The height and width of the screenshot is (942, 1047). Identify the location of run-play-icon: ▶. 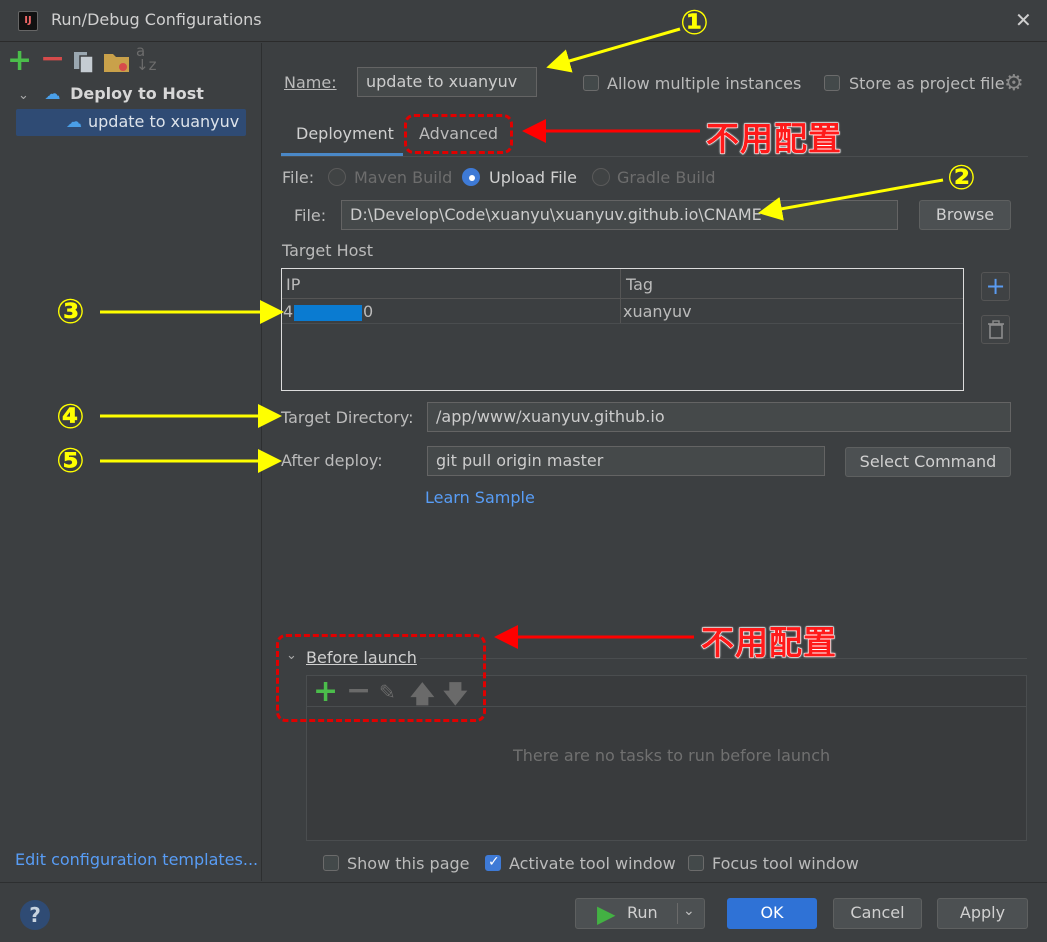
(606, 914).